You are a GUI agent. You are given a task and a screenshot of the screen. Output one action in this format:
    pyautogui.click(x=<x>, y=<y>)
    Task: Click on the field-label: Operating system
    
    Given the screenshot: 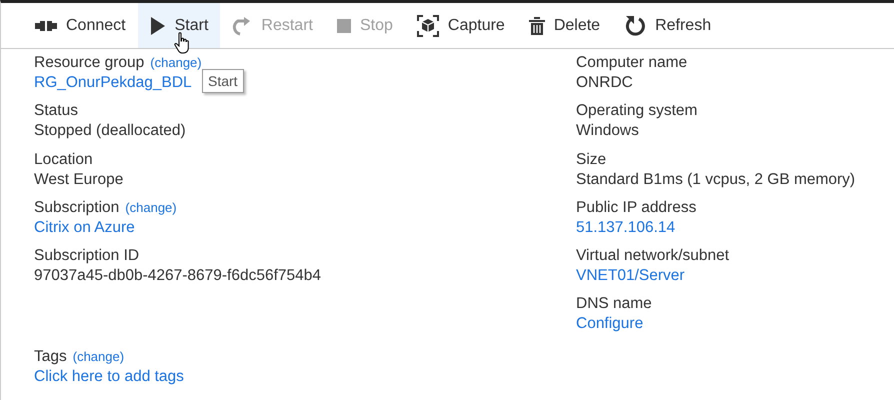 What is the action you would take?
    pyautogui.click(x=637, y=111)
    